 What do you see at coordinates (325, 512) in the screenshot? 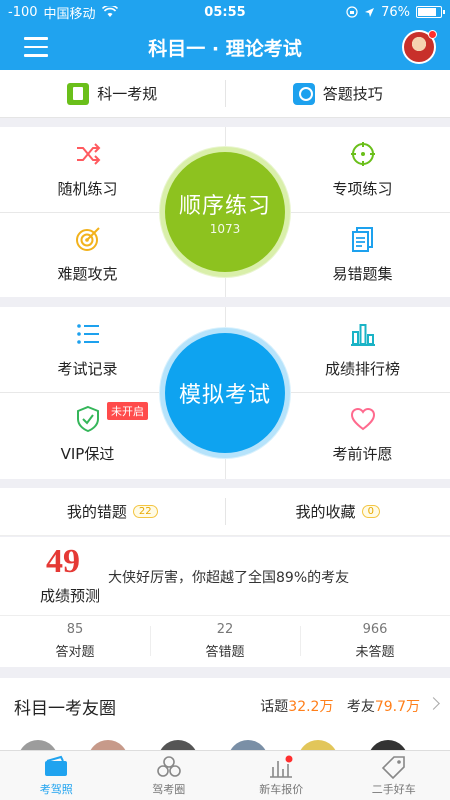
I see `my-favorites-label: 我的收藏` at bounding box center [325, 512].